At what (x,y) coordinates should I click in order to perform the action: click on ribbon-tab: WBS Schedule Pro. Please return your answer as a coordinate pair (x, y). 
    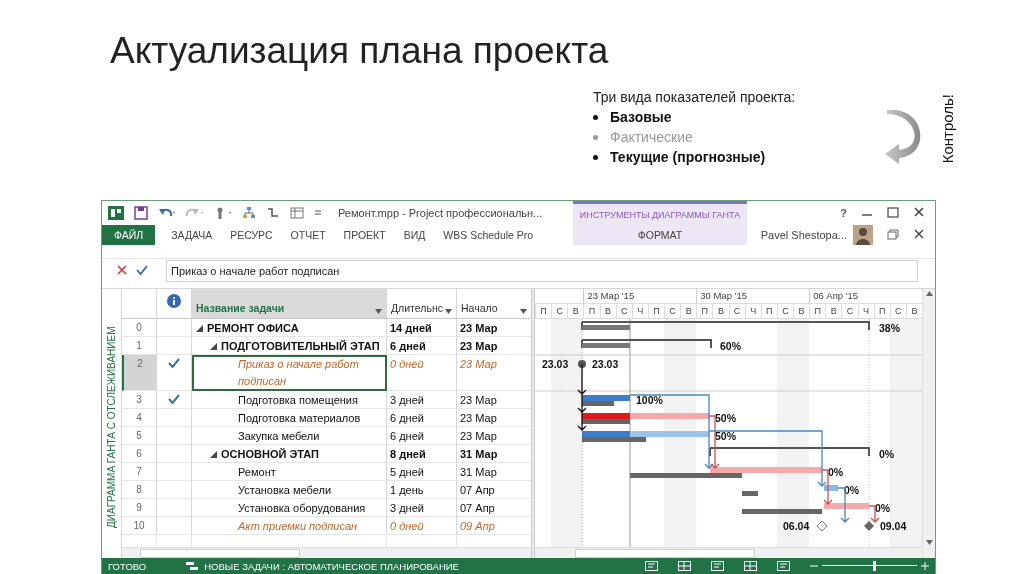
    Looking at the image, I should click on (488, 235).